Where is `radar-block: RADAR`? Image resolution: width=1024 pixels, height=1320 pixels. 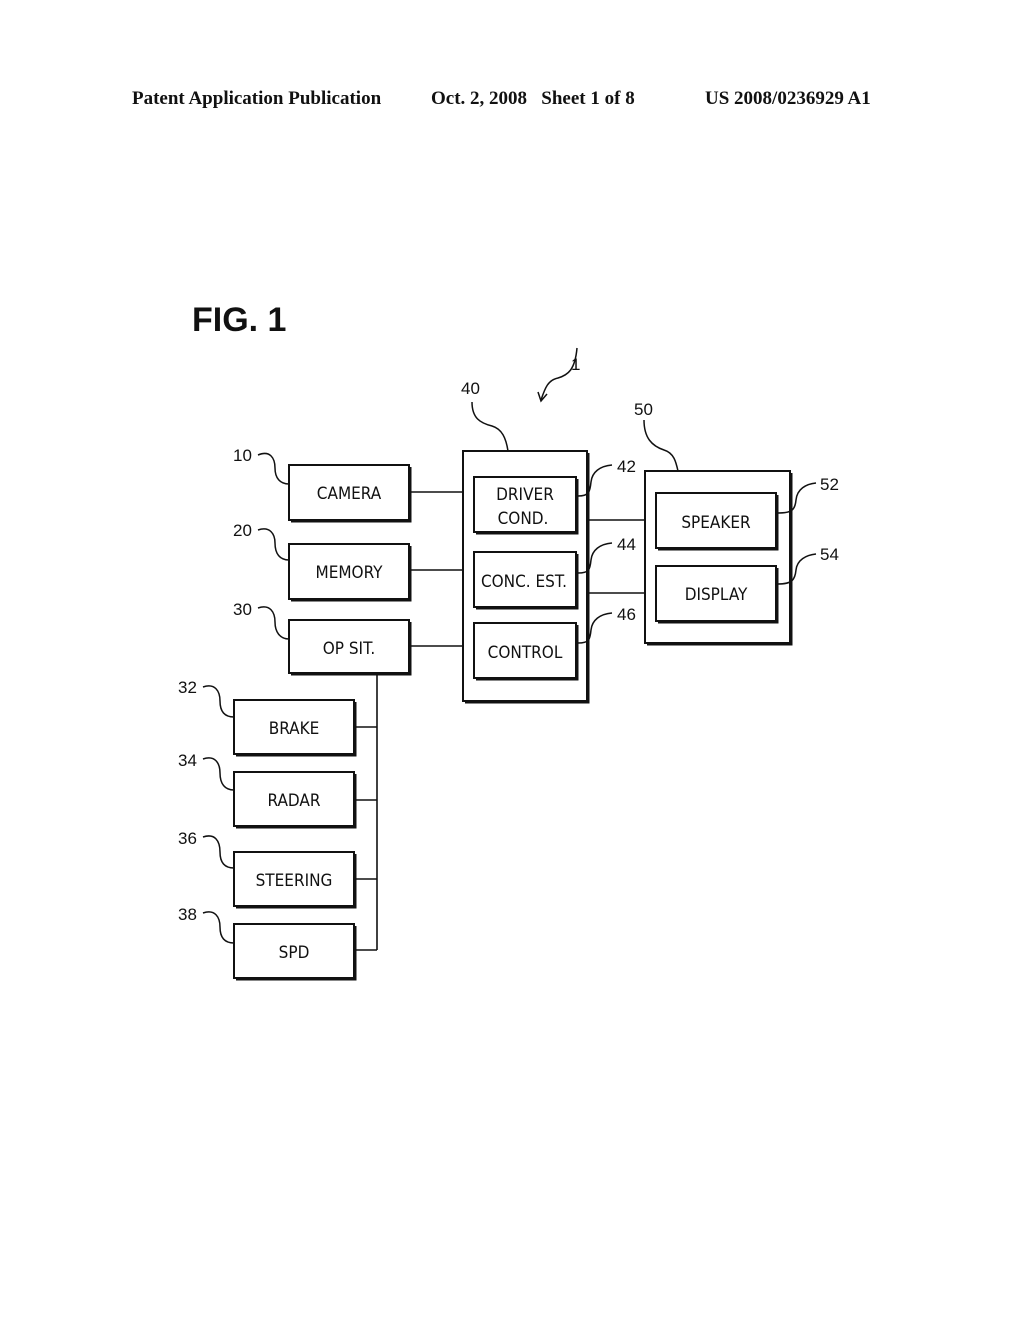 radar-block: RADAR is located at coordinates (295, 800).